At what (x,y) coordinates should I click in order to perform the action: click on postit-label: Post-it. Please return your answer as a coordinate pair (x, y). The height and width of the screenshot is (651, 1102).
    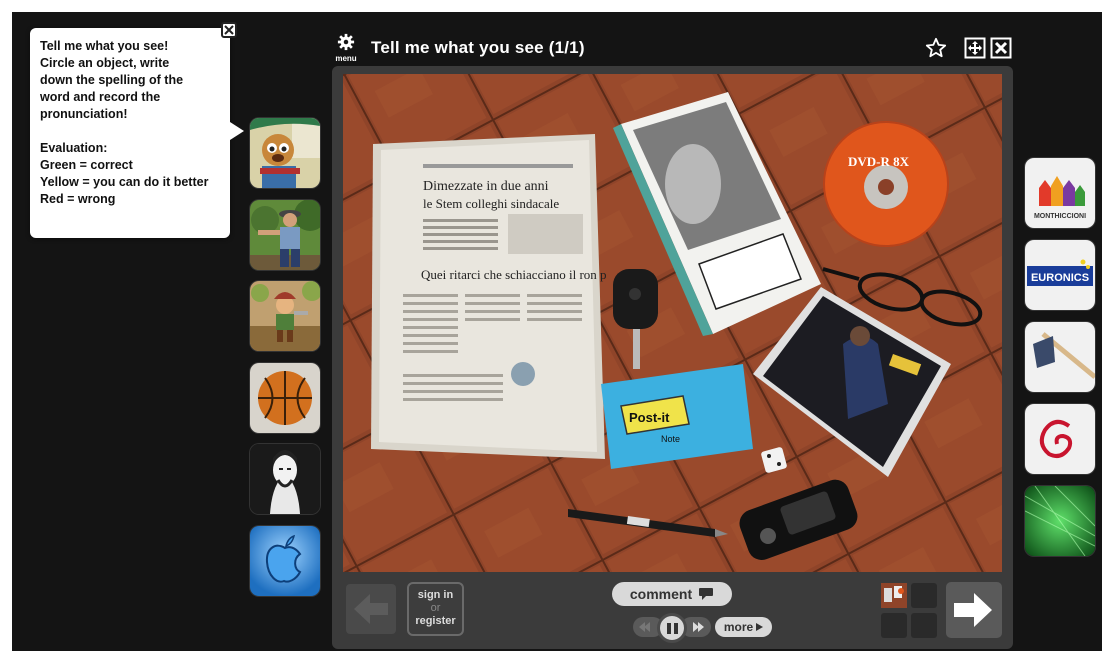
    Looking at the image, I should click on (649, 417).